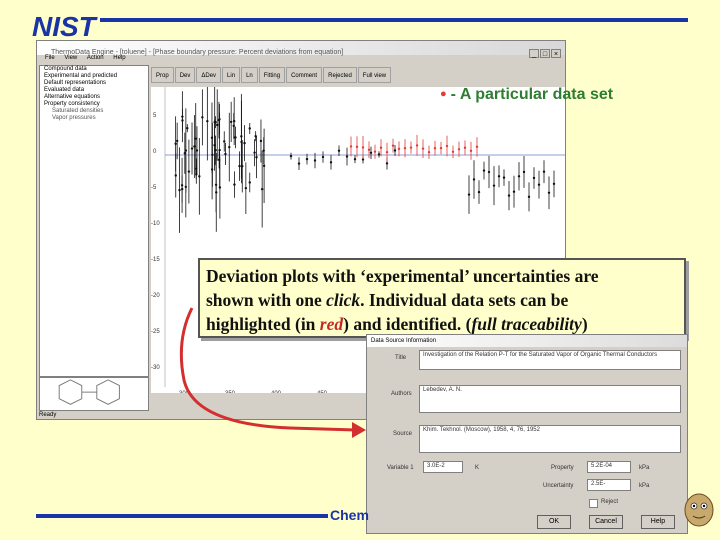  I want to click on y-tick-label: 5, so click(155, 116).